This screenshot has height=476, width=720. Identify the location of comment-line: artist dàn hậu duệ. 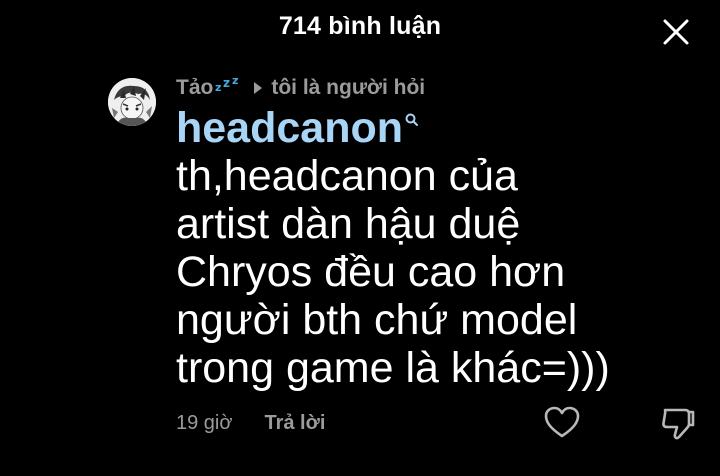
(348, 224).